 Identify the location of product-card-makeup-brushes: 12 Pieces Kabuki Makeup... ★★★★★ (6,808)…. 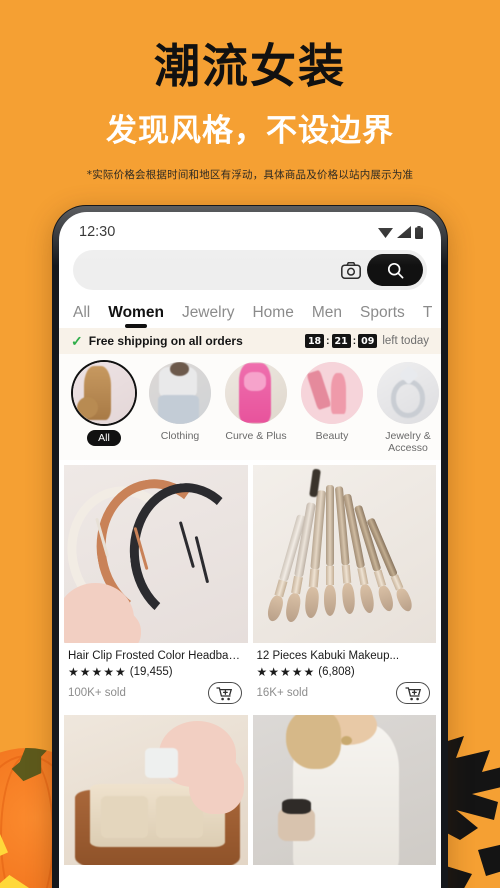
(344, 588).